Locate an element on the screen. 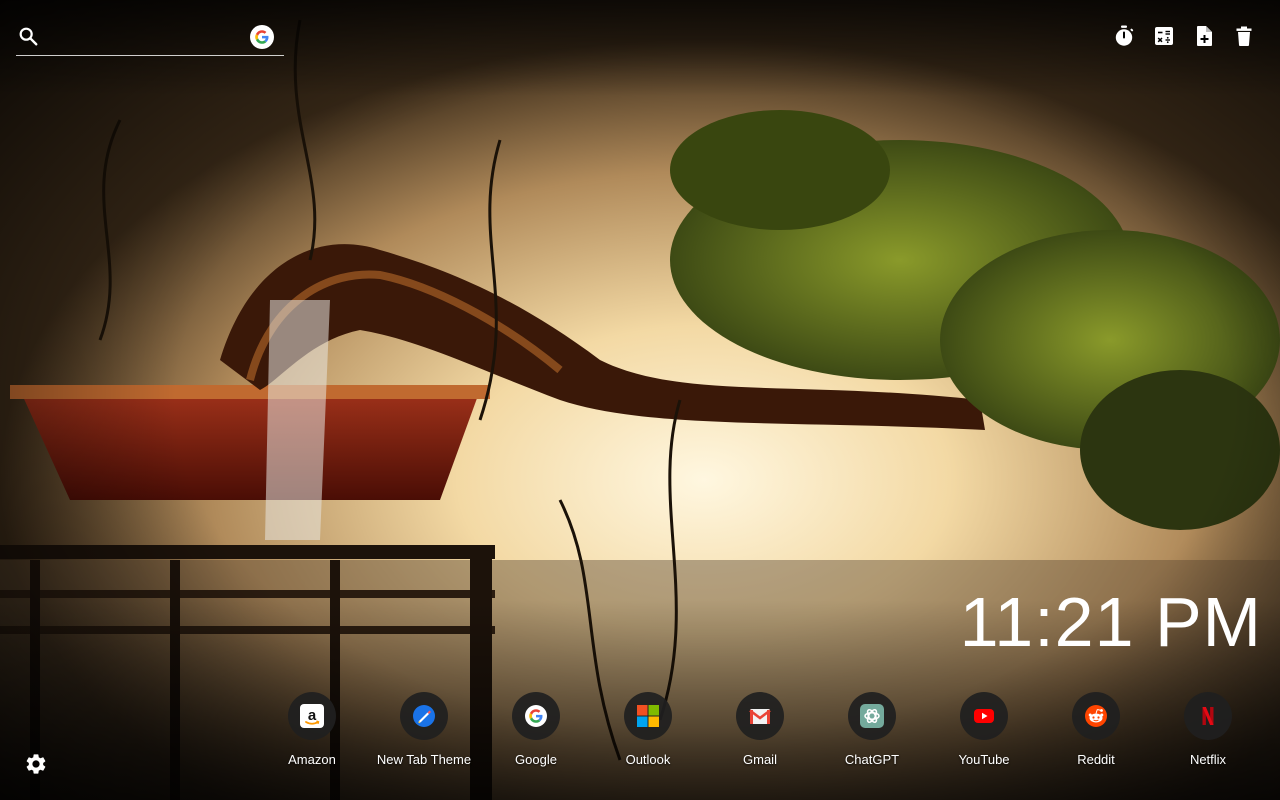 Image resolution: width=1280 pixels, height=800 pixels. shortcut-reddit: Reddit is located at coordinates (1096, 729).